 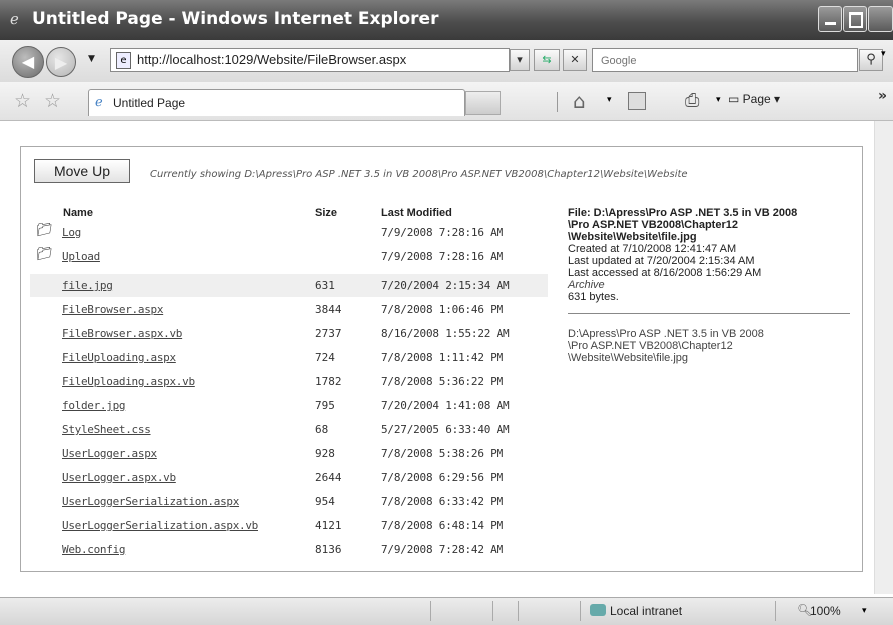 What do you see at coordinates (106, 429) in the screenshot?
I see `file-link: StyleSheet.css` at bounding box center [106, 429].